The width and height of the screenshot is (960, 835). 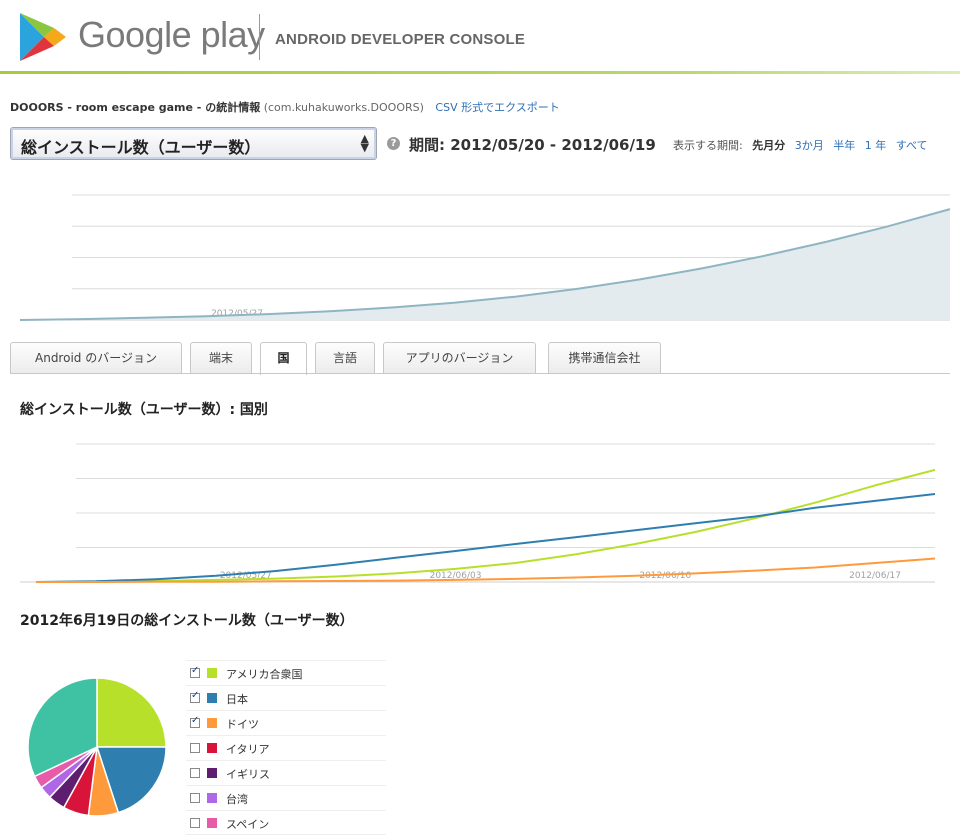 What do you see at coordinates (708, 145) in the screenshot?
I see `range-label: 表示する期間:` at bounding box center [708, 145].